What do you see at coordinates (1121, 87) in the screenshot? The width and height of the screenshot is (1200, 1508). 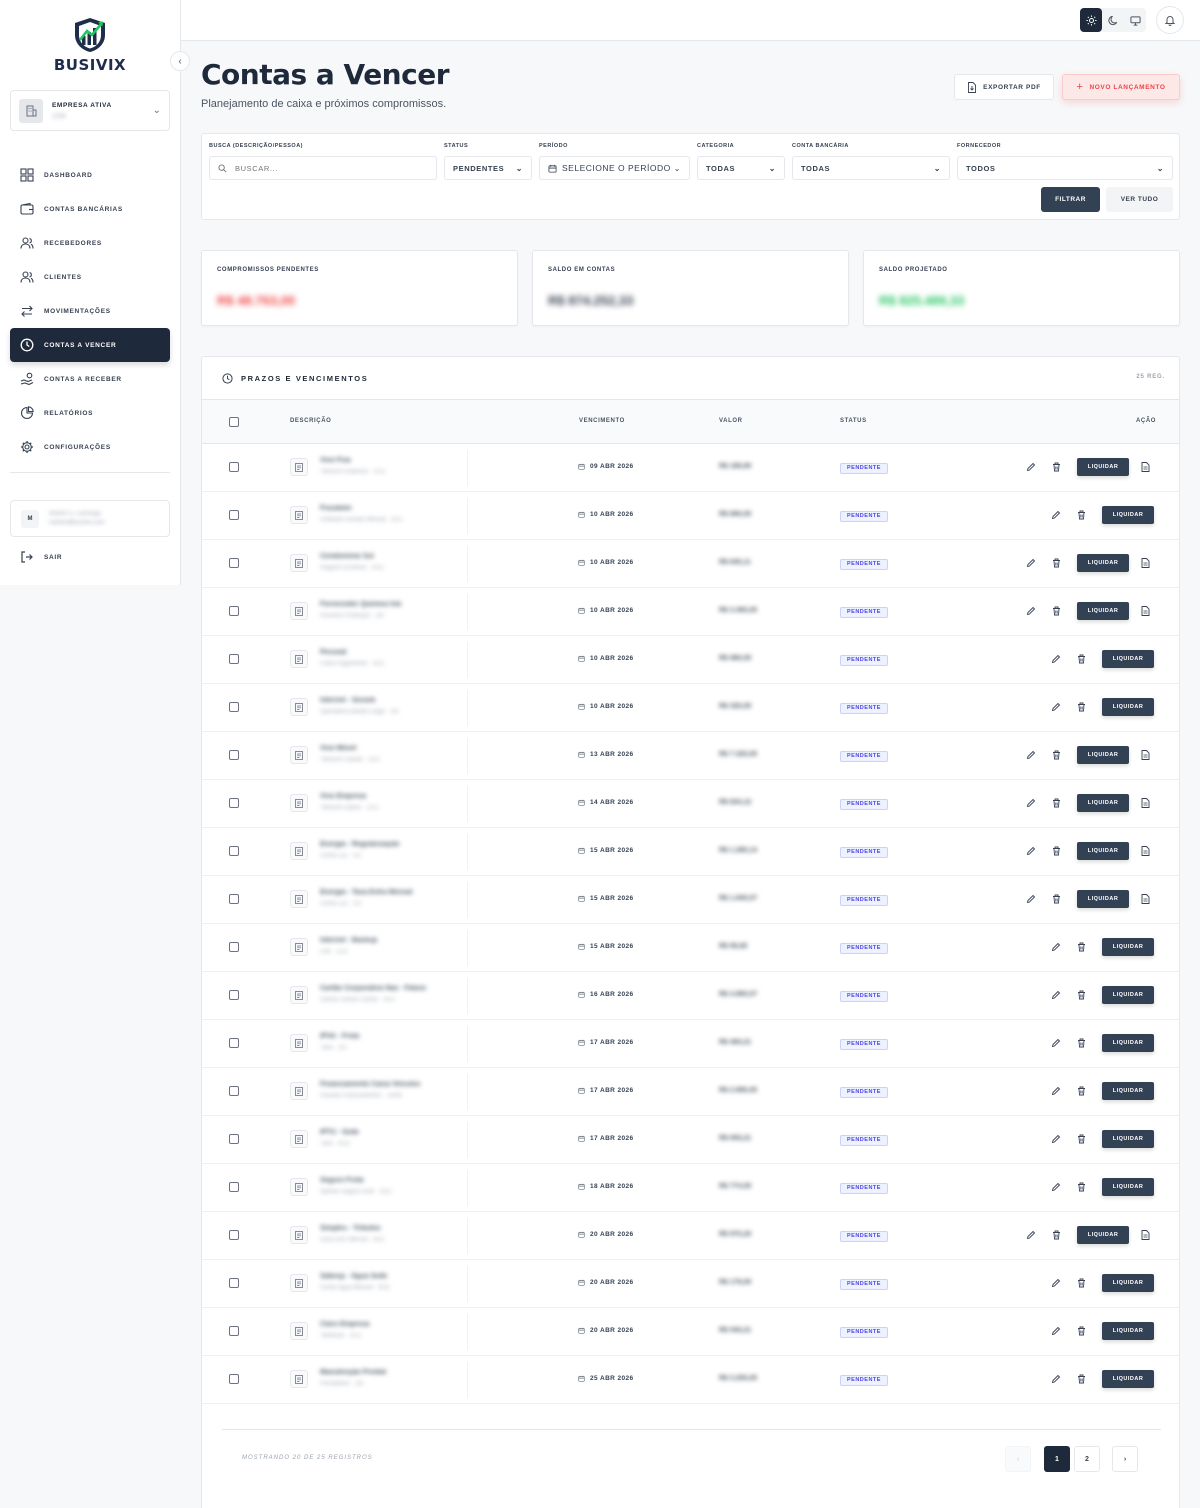 I see `new-entry-button: + NOVO LANÇAMENTO` at bounding box center [1121, 87].